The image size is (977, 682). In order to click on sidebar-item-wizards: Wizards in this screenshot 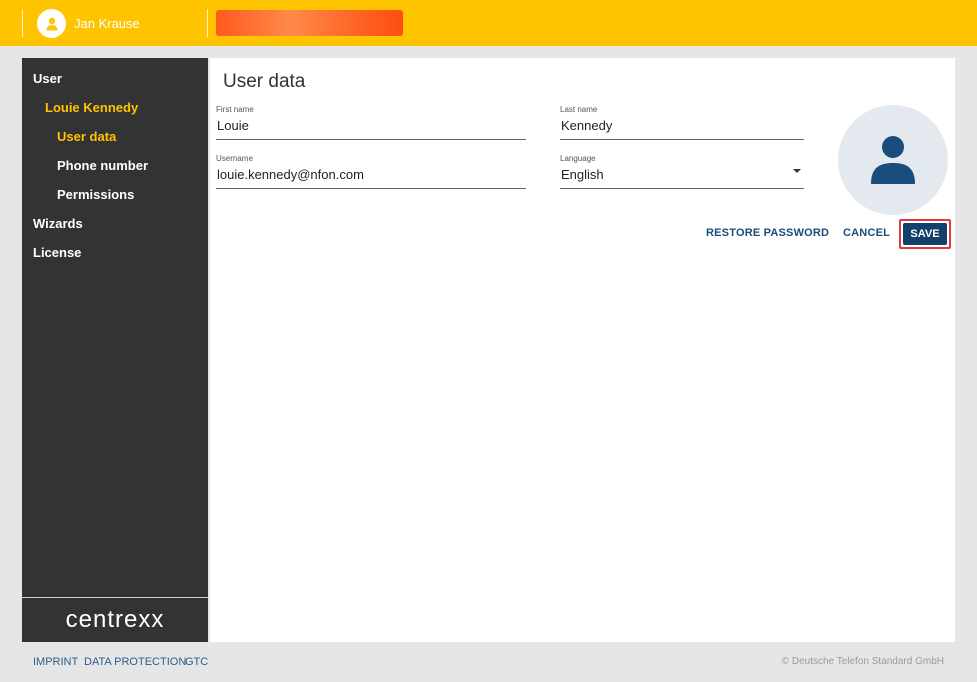, I will do `click(58, 223)`.